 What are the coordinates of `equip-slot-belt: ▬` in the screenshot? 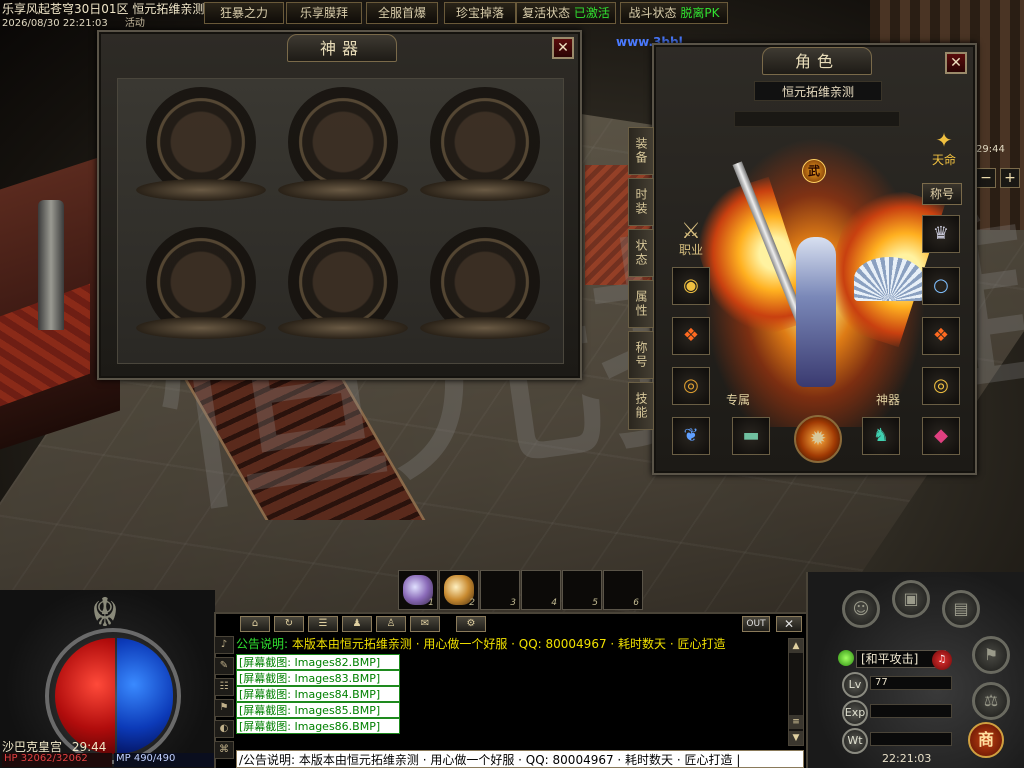 It's located at (751, 436).